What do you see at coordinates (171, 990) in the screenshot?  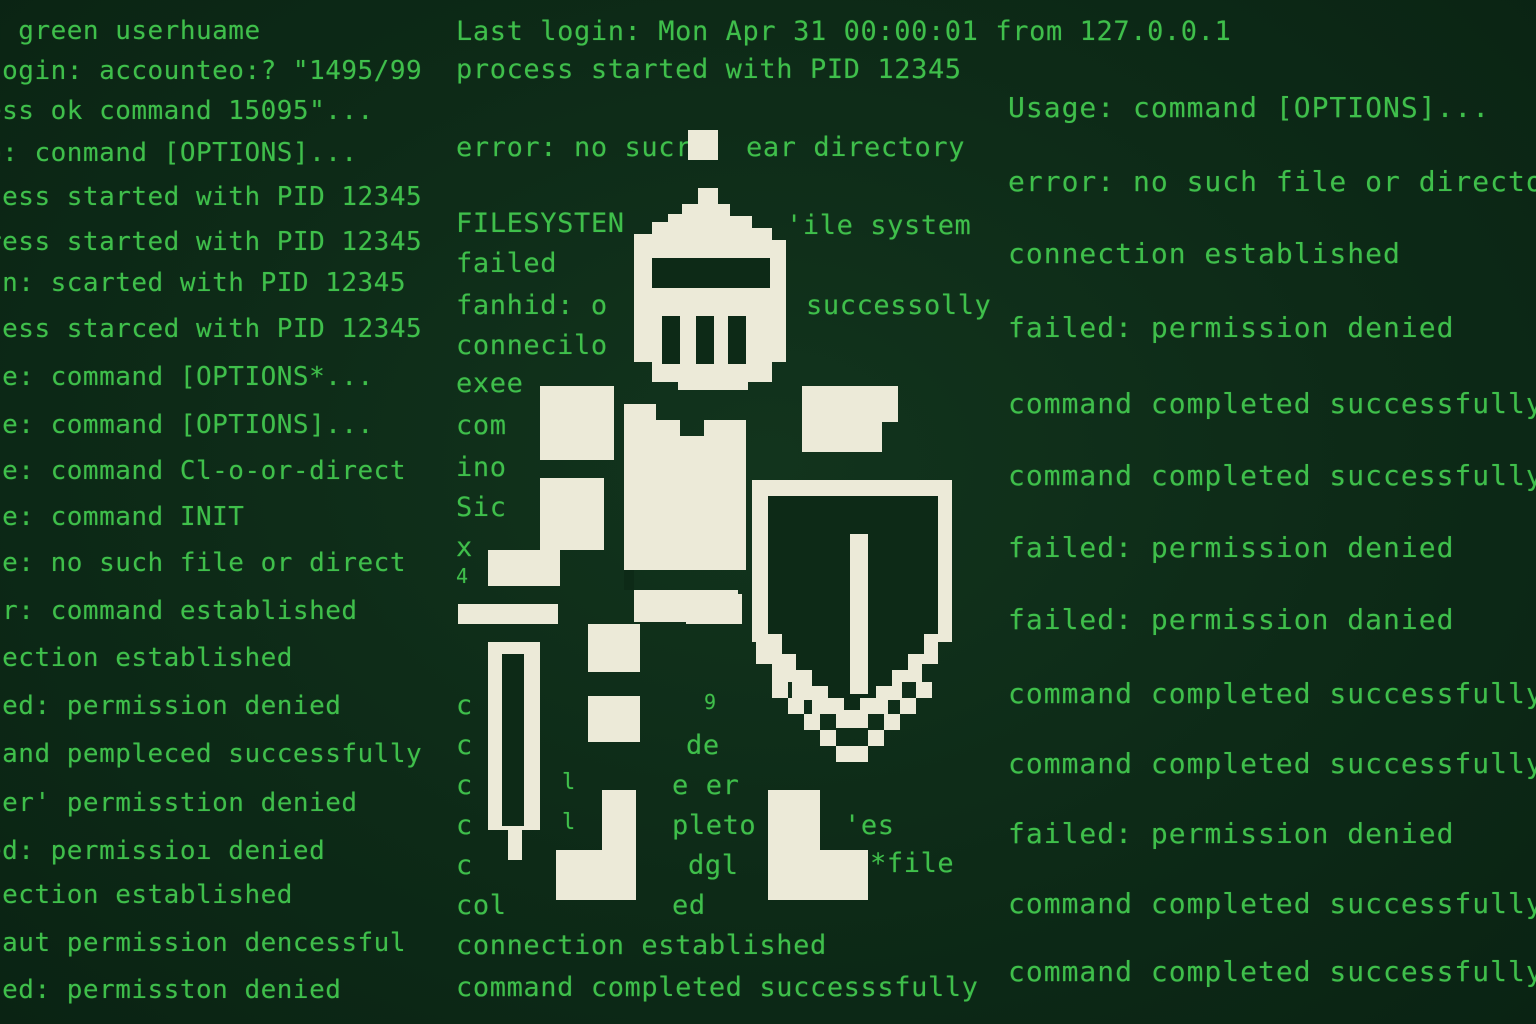 I see `terminal-line: led: permisston denied` at bounding box center [171, 990].